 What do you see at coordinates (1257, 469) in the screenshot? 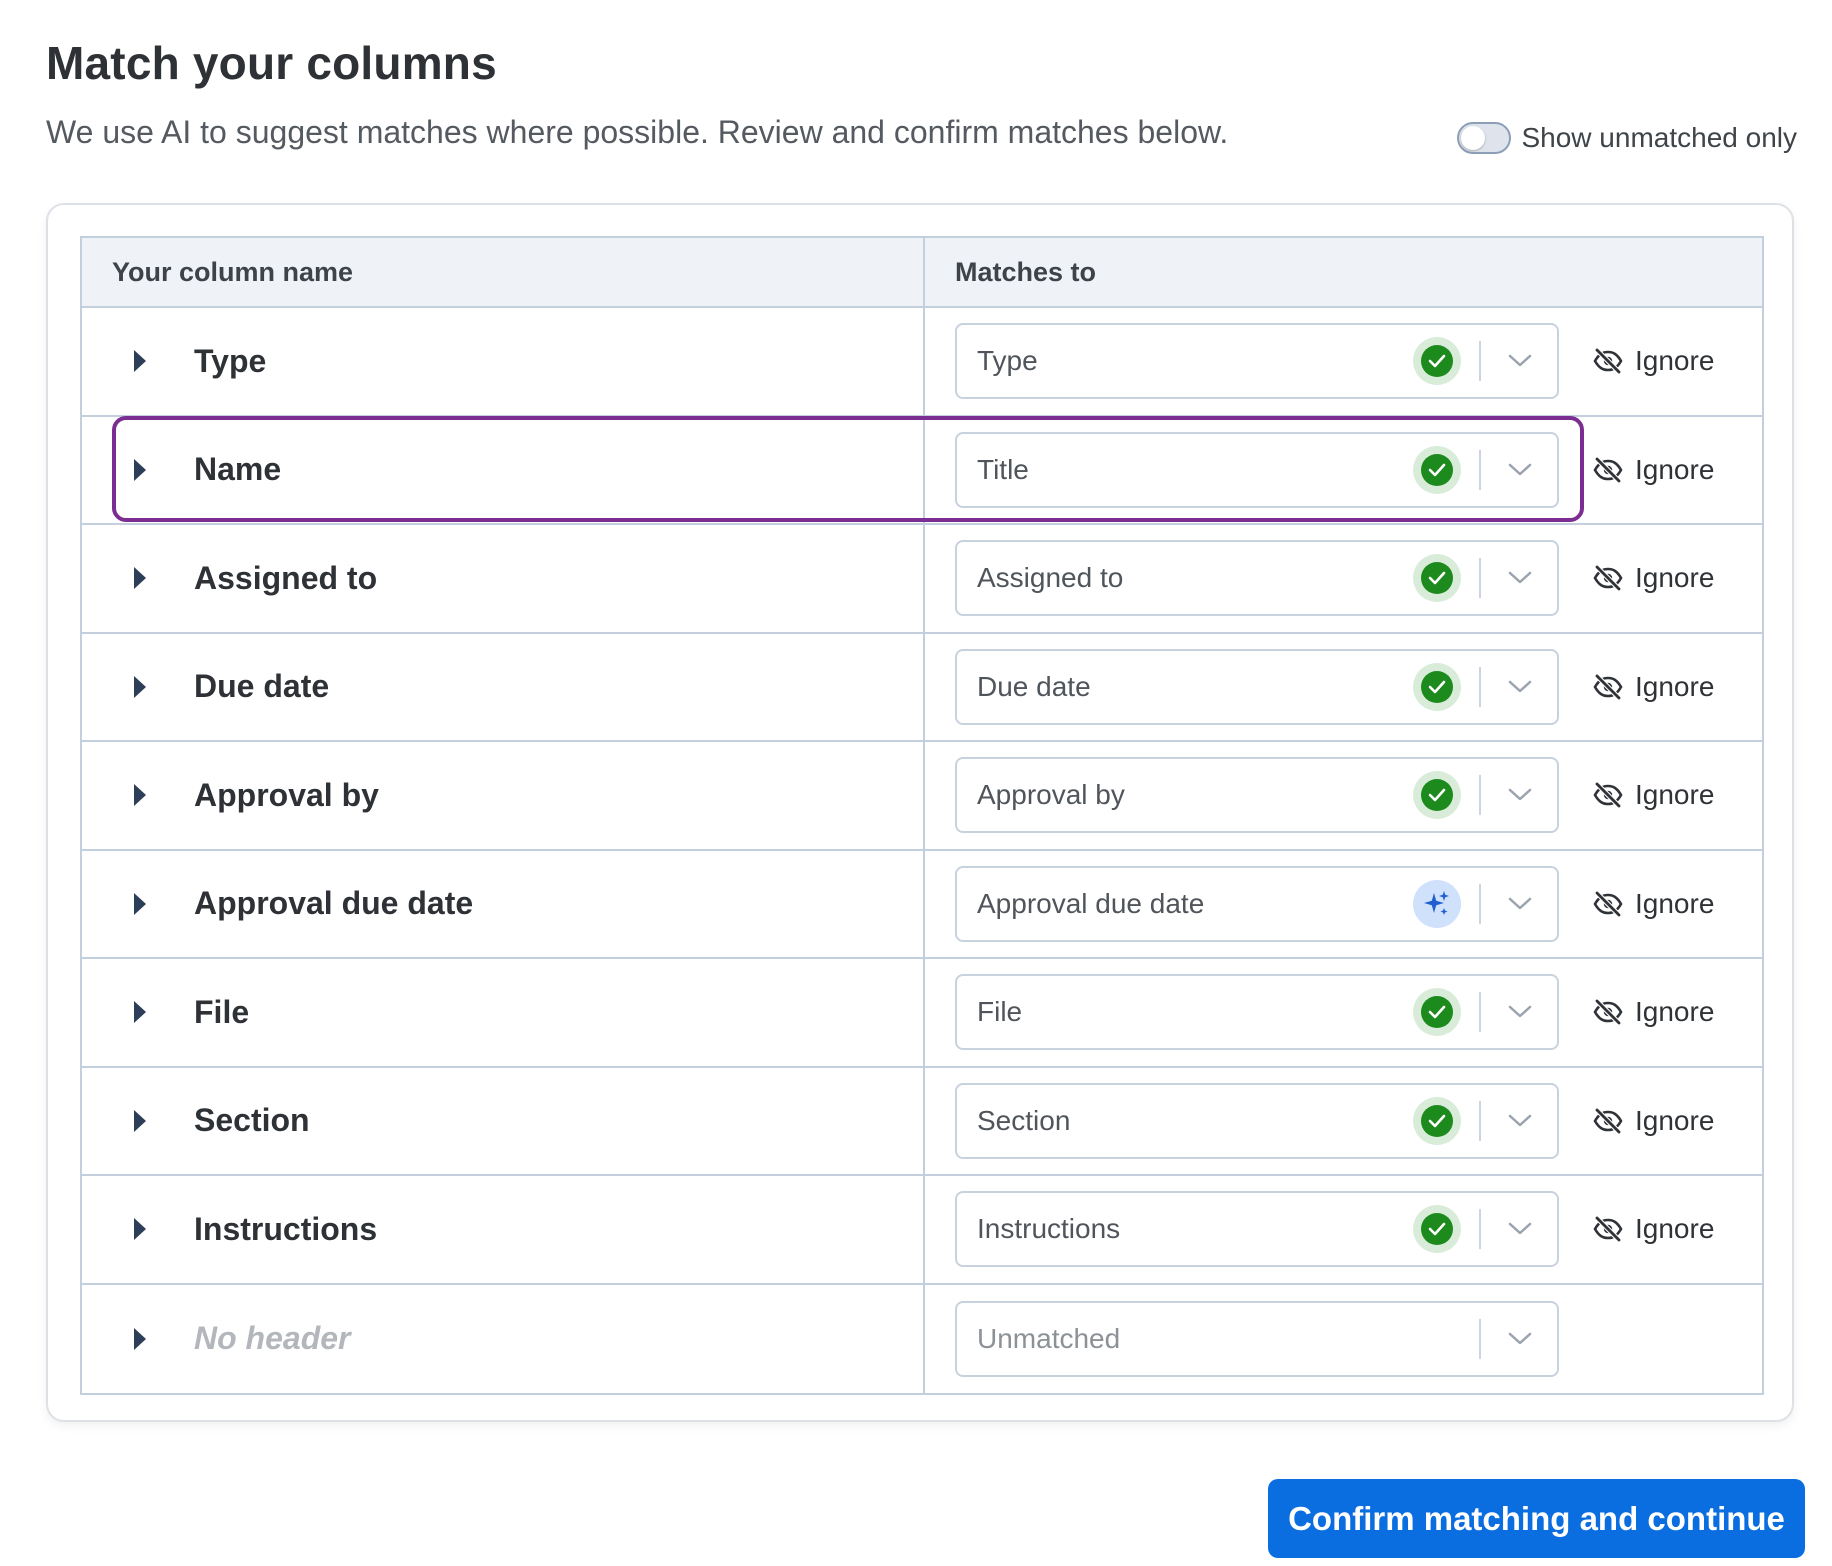
I see `match-select: Title` at bounding box center [1257, 469].